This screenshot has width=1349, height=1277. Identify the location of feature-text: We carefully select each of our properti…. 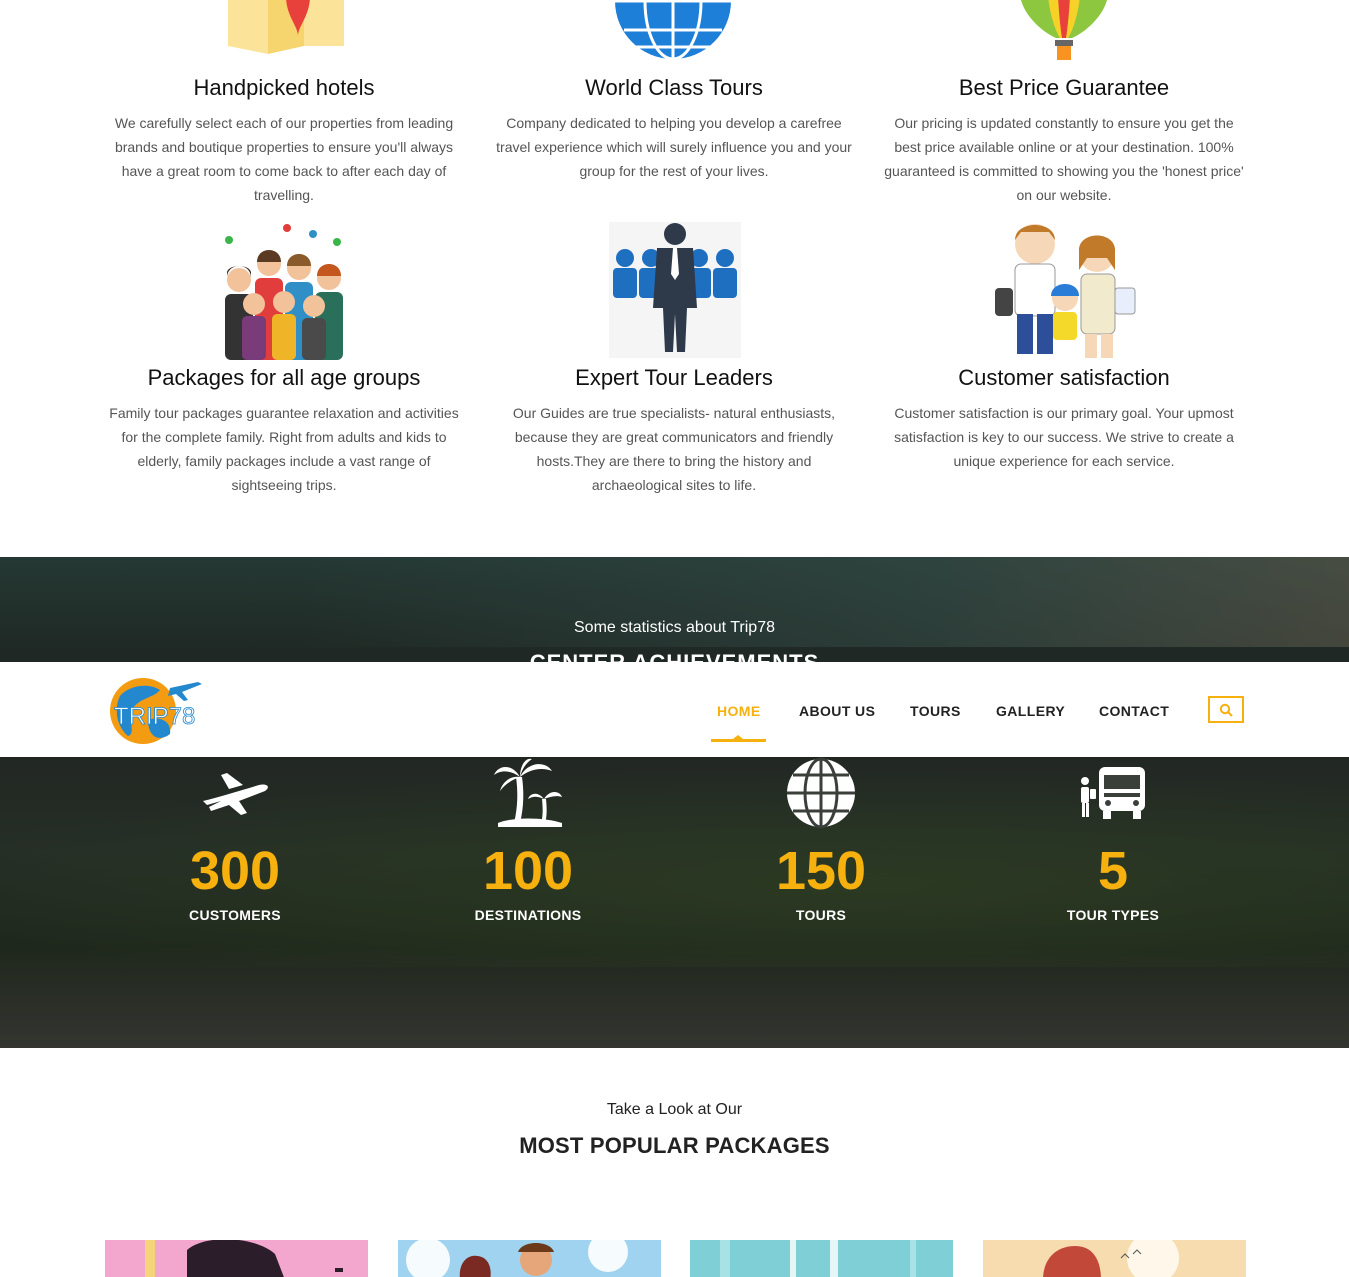
(284, 159).